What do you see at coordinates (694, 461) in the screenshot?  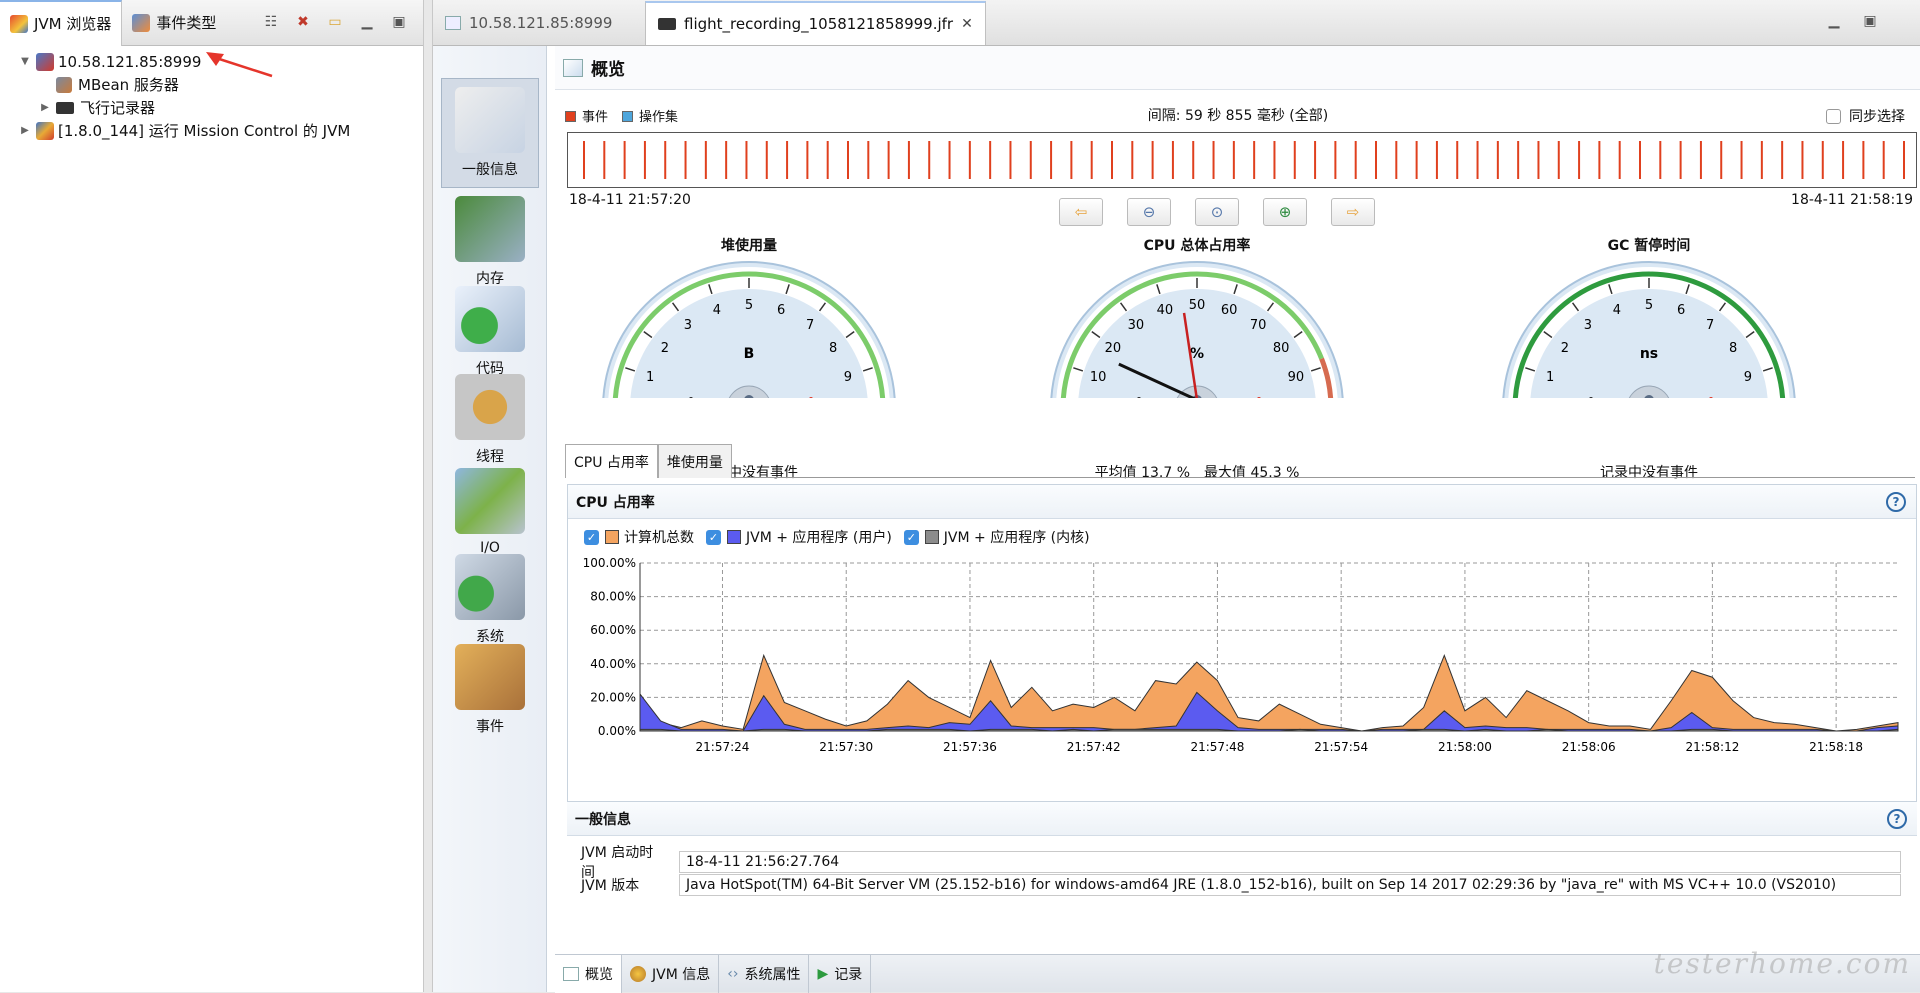 I see `tab-heap-usage: 堆使用量` at bounding box center [694, 461].